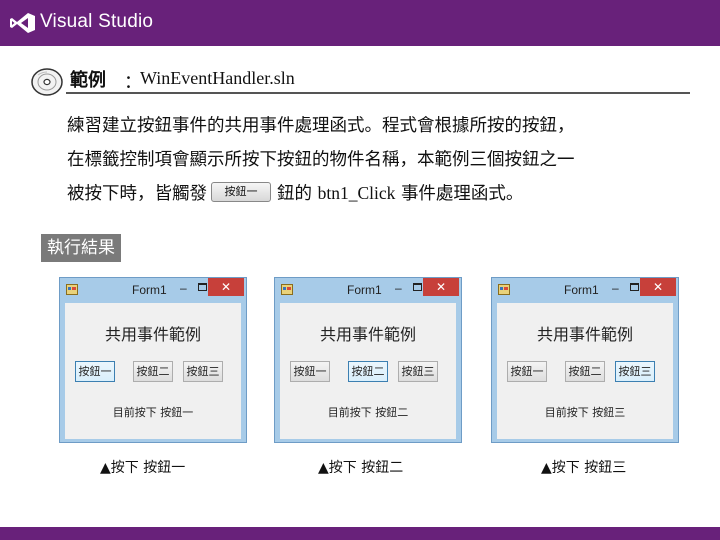 The width and height of the screenshot is (720, 540). I want to click on line3-before: 被按下時，皆觸發, so click(137, 194).